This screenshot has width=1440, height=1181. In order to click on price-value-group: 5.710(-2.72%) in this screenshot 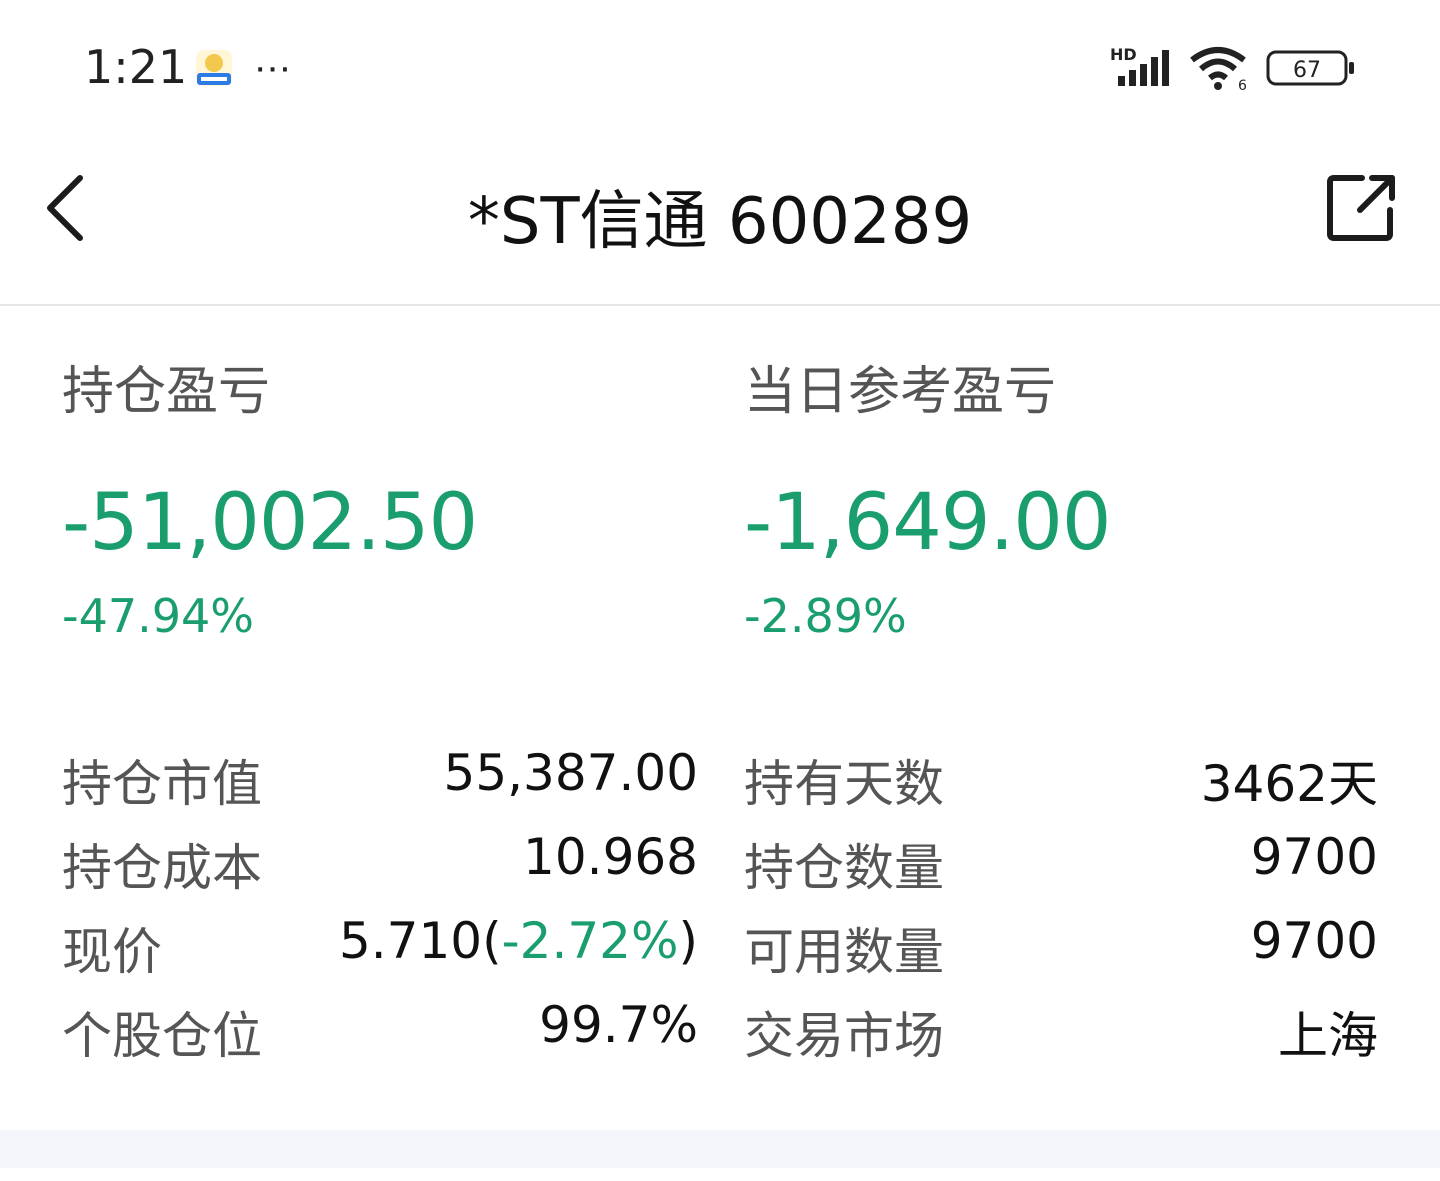, I will do `click(518, 941)`.